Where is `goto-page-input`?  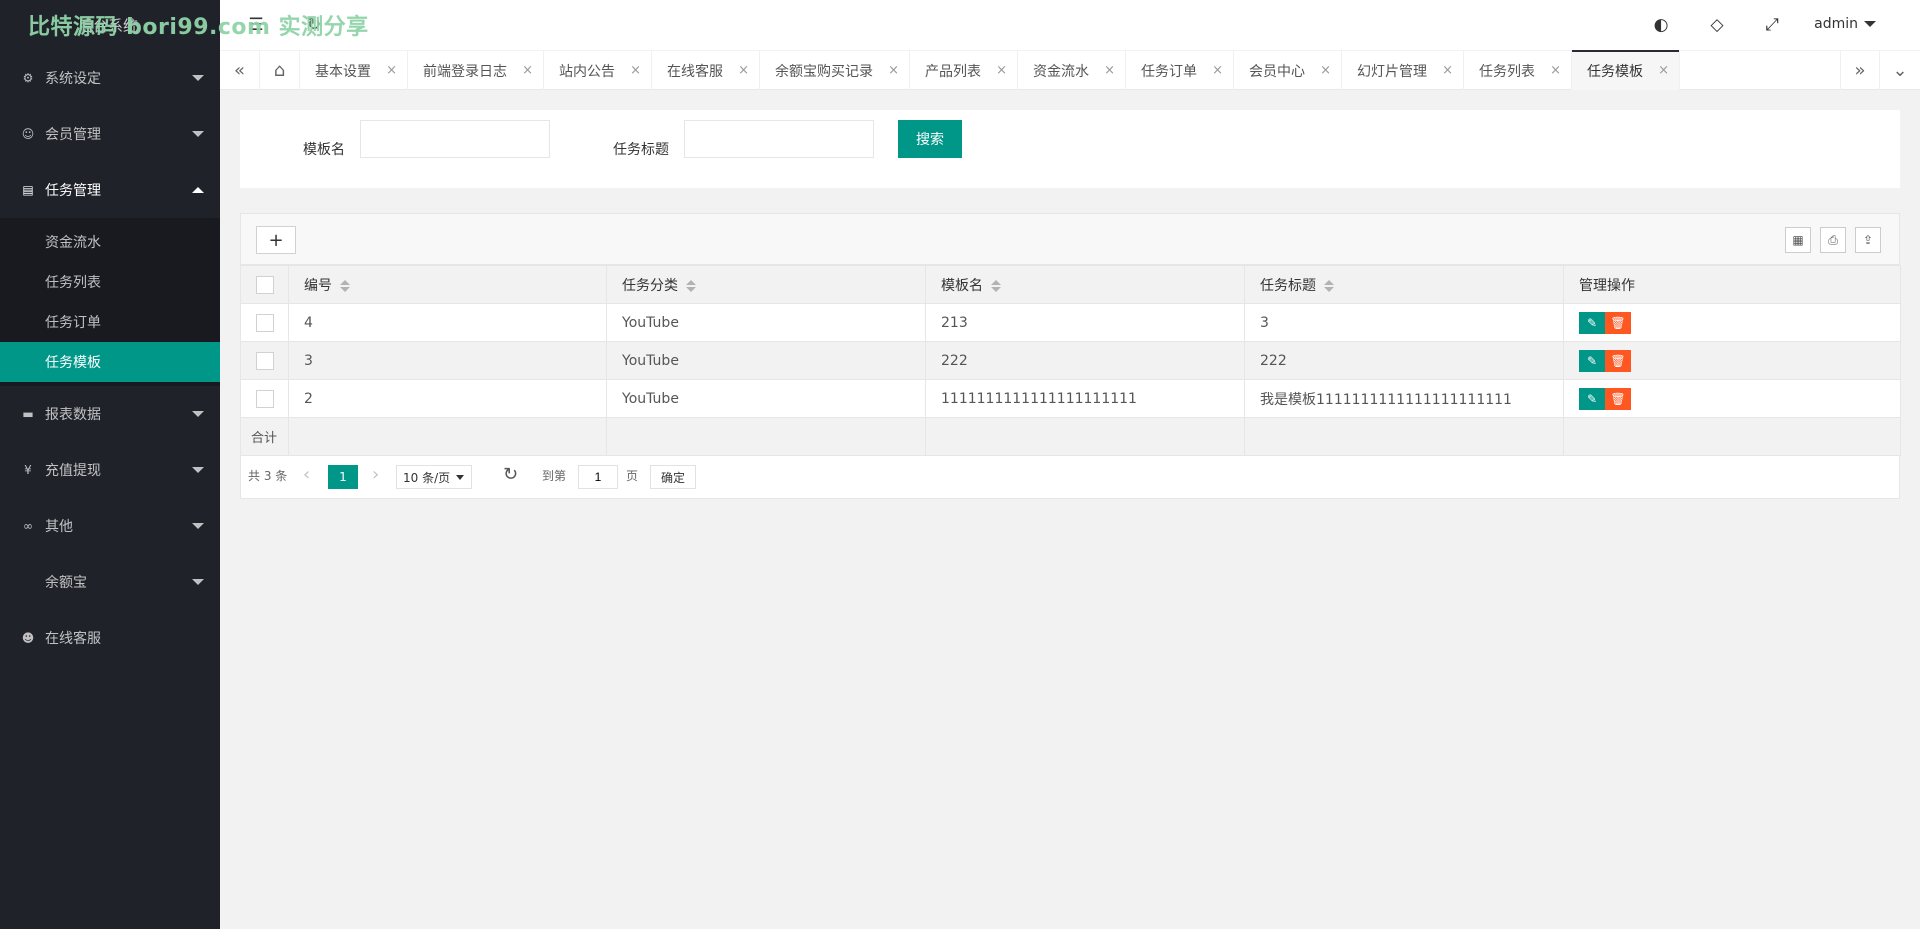 goto-page-input is located at coordinates (598, 477).